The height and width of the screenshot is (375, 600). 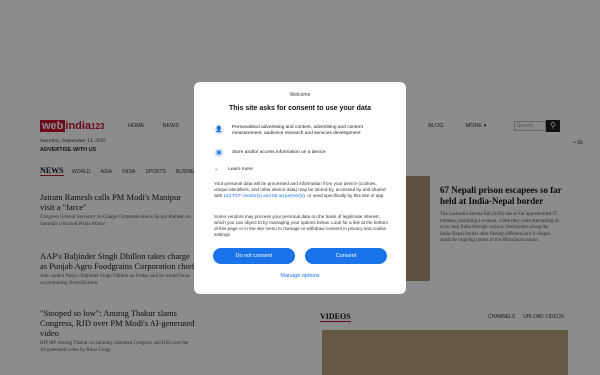 I want to click on dialog-welcome: Welcome, so click(x=300, y=95).